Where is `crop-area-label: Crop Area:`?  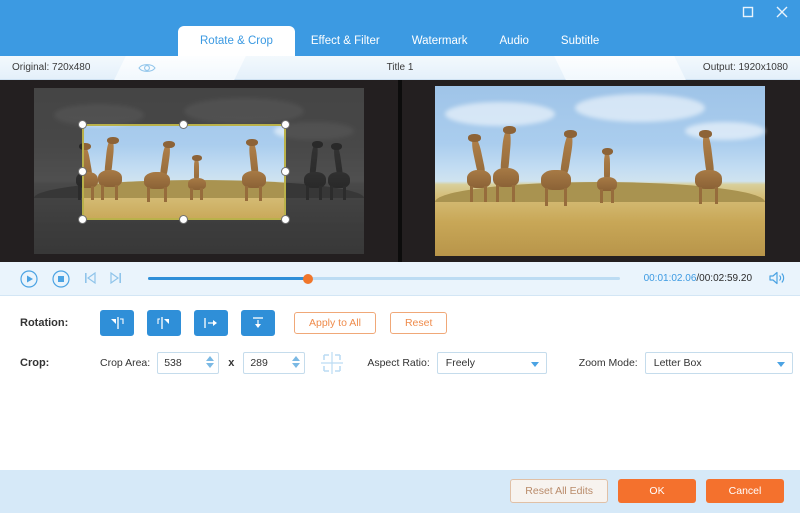 crop-area-label: Crop Area: is located at coordinates (125, 363).